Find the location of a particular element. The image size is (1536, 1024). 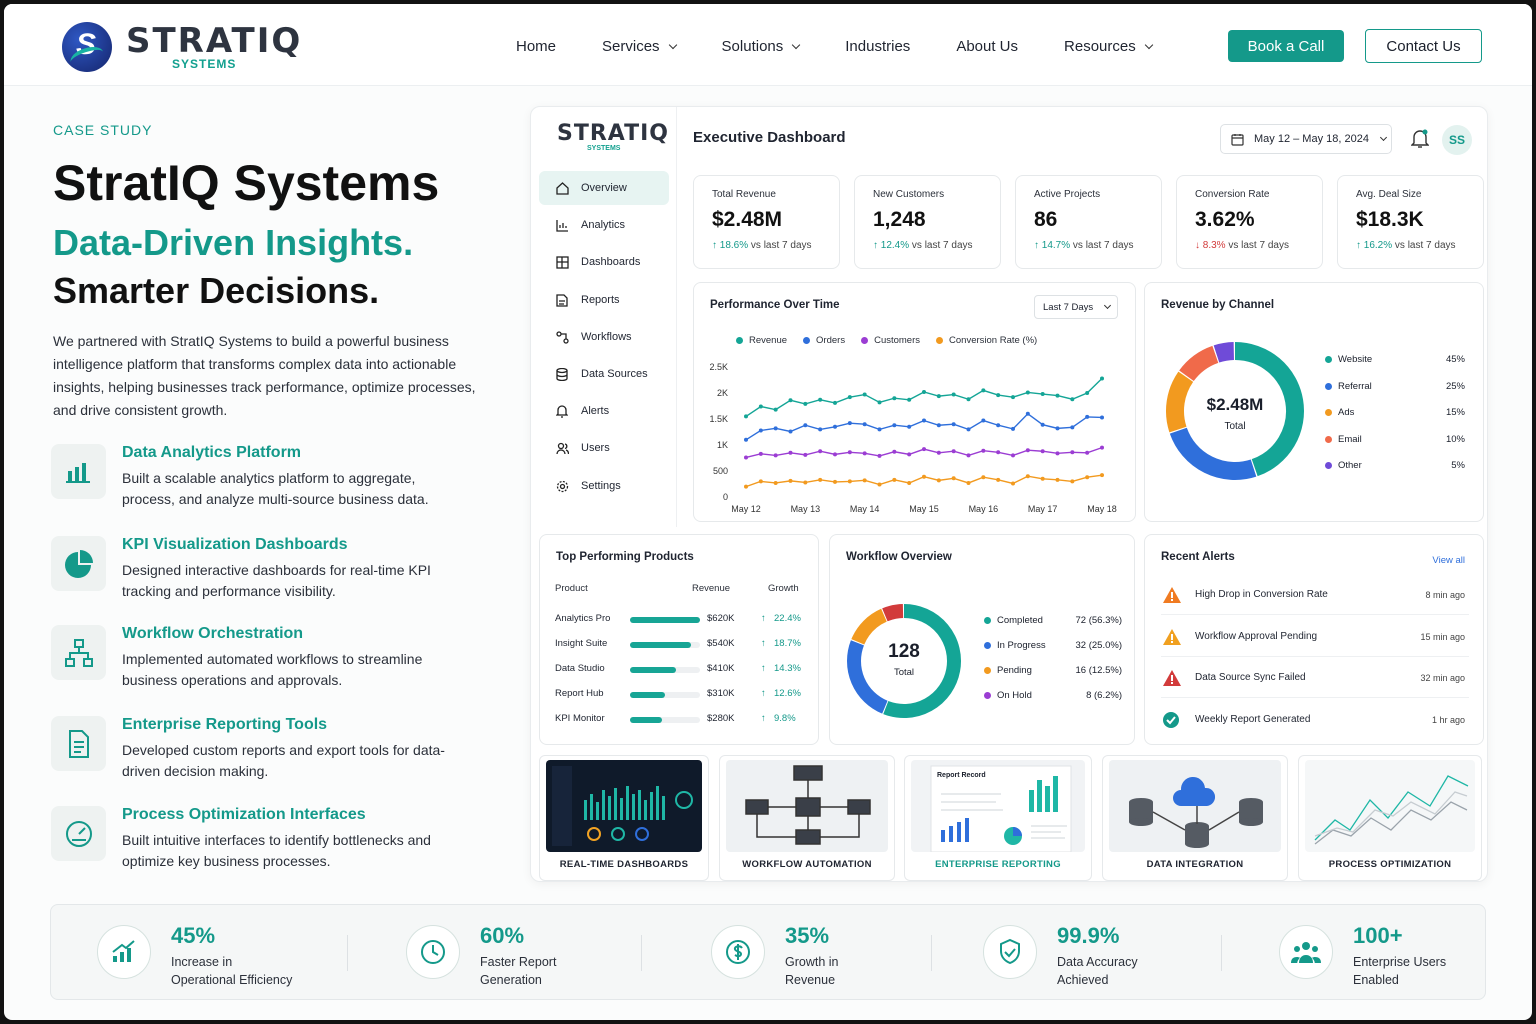

thumb-process-optimization: PROCESS OPTIMIZATION is located at coordinates (1390, 818).